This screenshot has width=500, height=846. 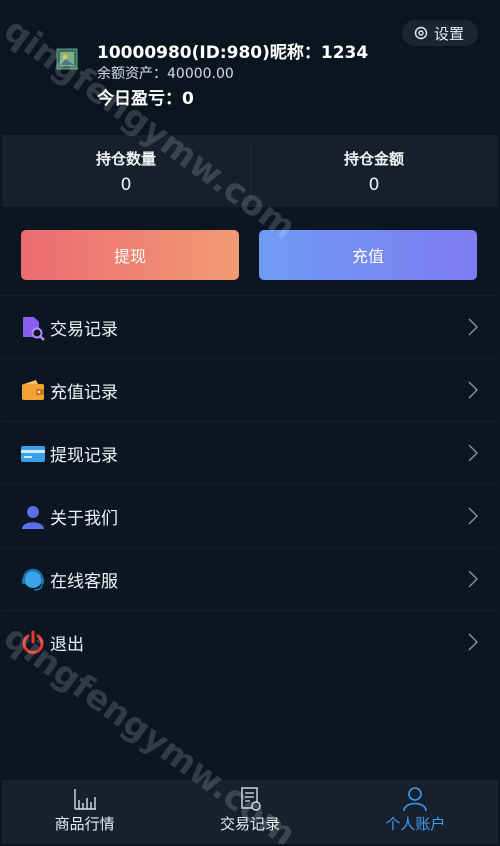 I want to click on menu-item-label: 退出, so click(x=67, y=644).